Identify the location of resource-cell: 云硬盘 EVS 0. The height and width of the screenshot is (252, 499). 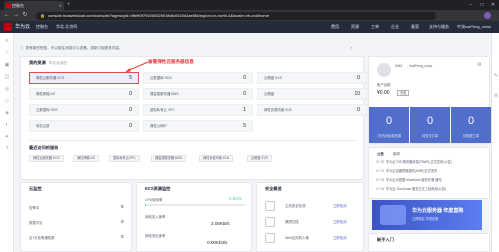
(312, 78).